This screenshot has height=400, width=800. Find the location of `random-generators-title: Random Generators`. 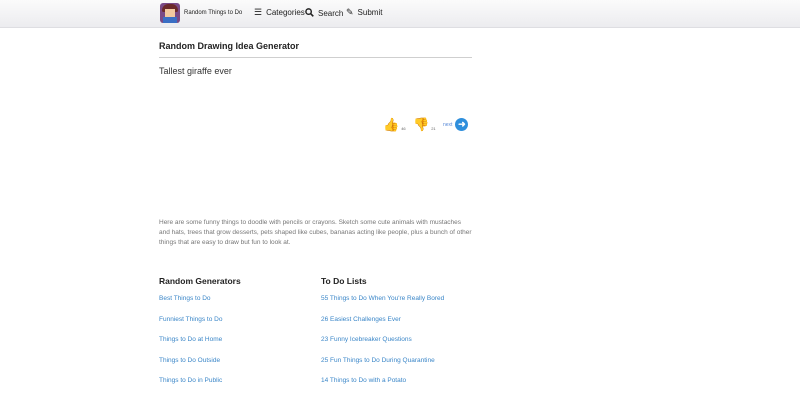

random-generators-title: Random Generators is located at coordinates (200, 281).